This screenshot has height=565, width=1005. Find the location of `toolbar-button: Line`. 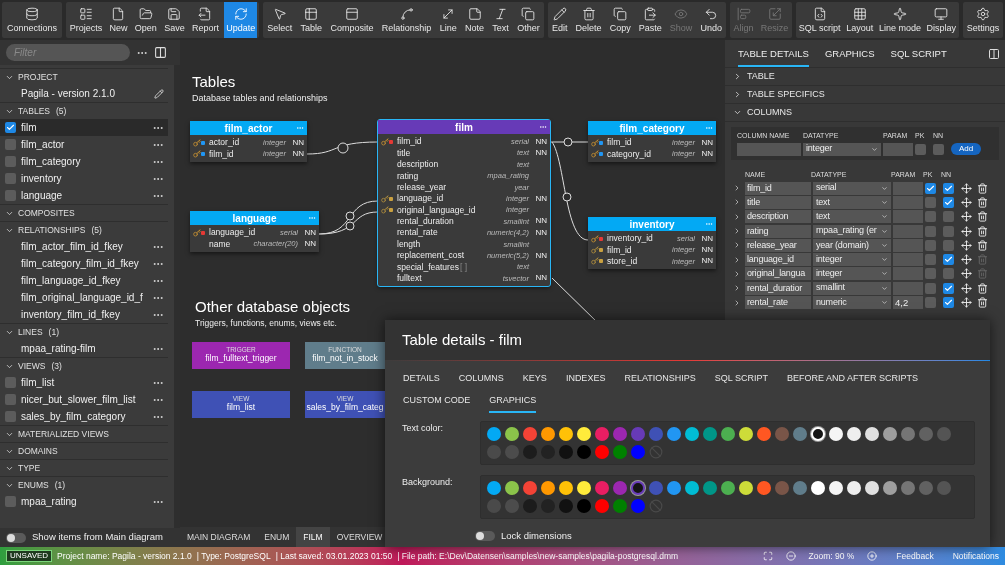

toolbar-button: Line is located at coordinates (448, 20).